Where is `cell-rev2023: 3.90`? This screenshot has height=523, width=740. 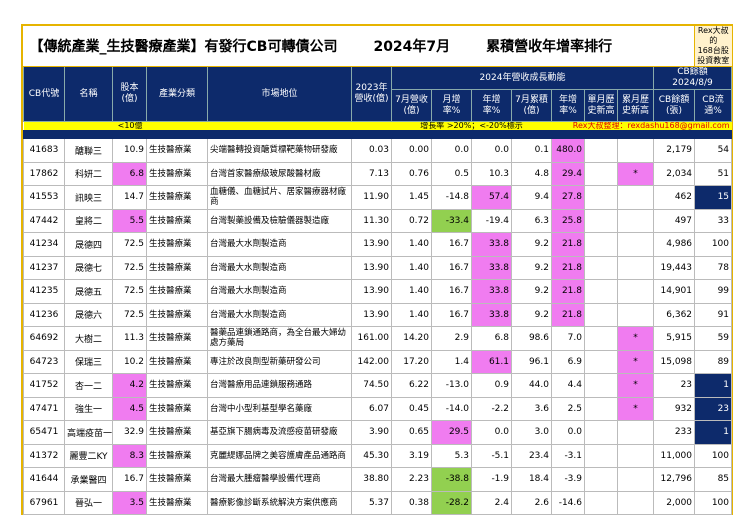
cell-rev2023: 3.90 is located at coordinates (371, 432).